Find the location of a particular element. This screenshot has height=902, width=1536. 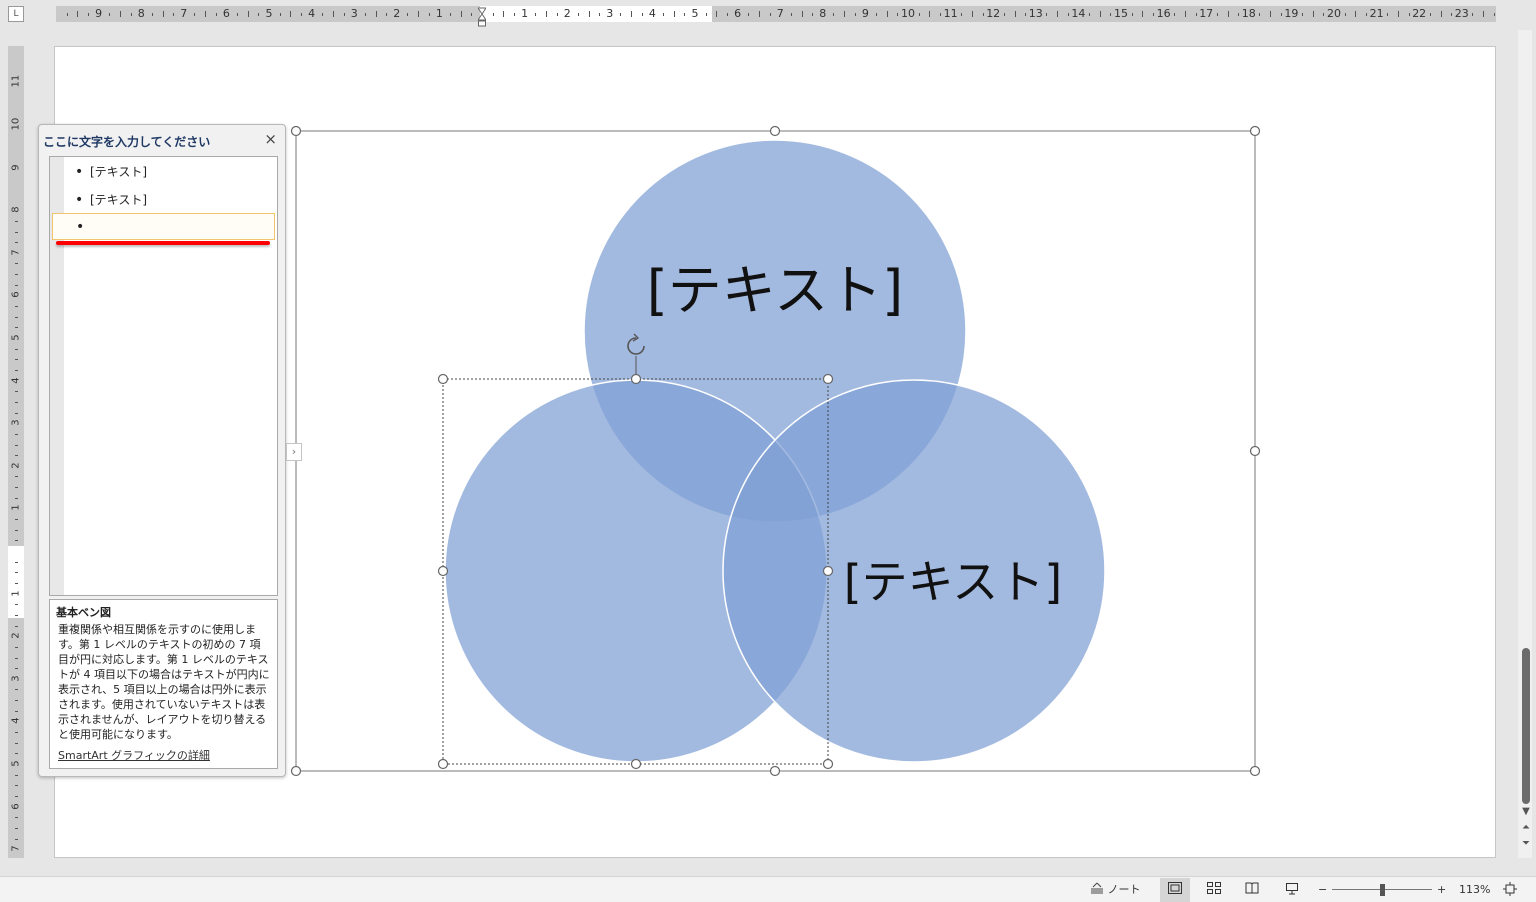

close-icon: × is located at coordinates (270, 139).